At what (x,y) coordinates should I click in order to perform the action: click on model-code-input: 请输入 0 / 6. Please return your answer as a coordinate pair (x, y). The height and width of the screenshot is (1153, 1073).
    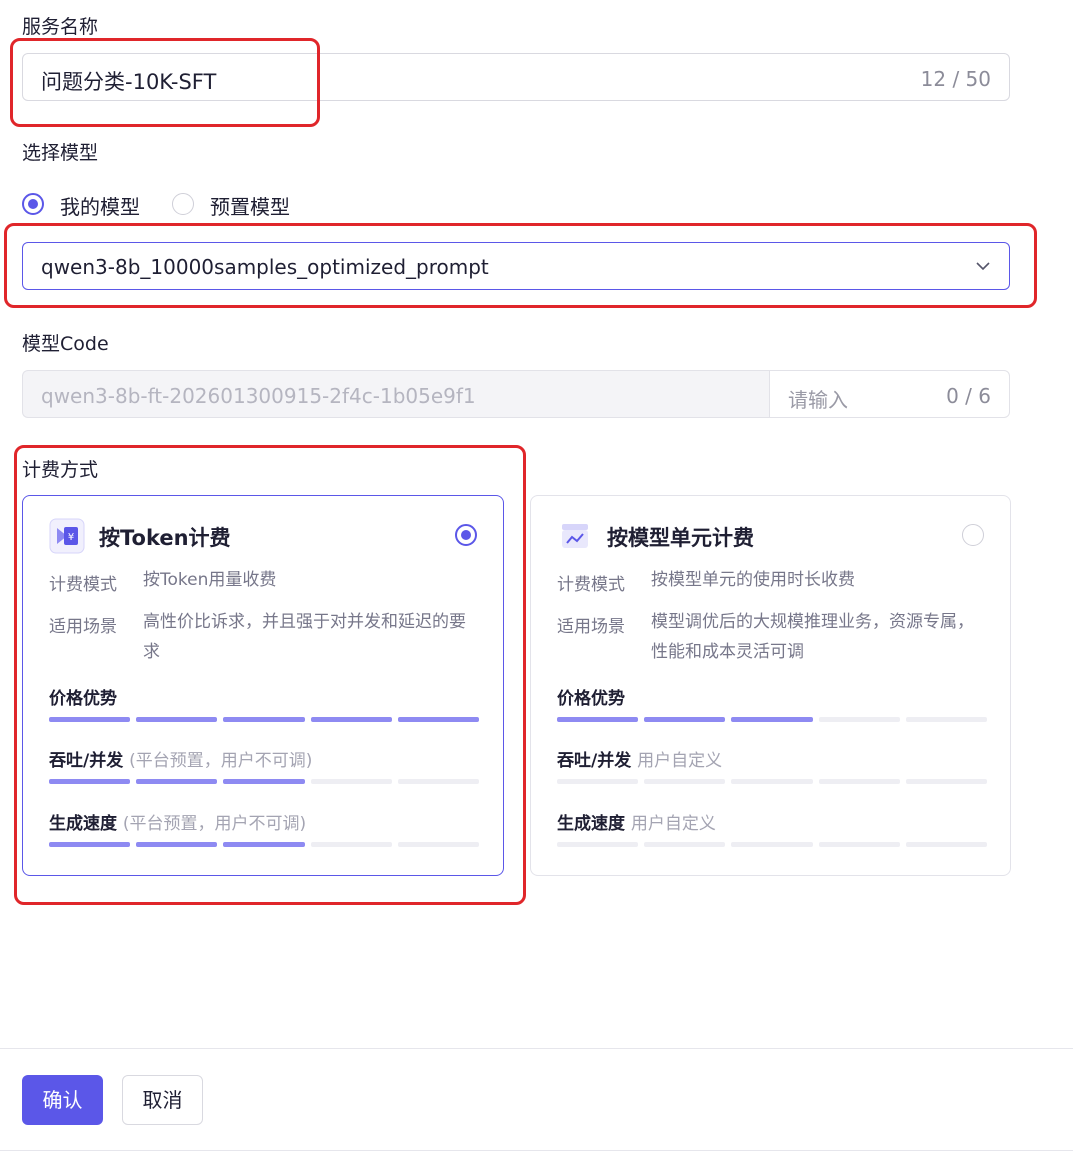
    Looking at the image, I should click on (889, 394).